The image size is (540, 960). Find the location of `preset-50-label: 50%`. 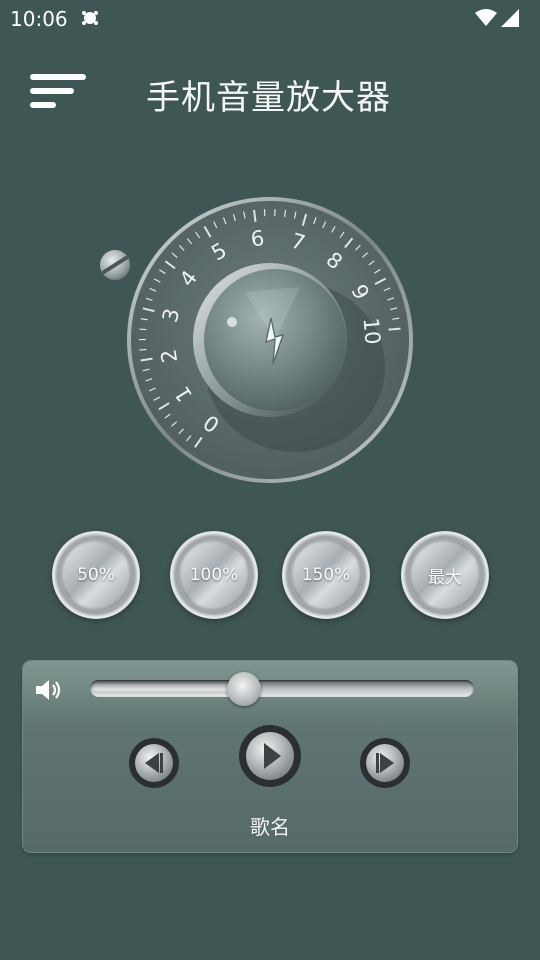

preset-50-label: 50% is located at coordinates (96, 575).